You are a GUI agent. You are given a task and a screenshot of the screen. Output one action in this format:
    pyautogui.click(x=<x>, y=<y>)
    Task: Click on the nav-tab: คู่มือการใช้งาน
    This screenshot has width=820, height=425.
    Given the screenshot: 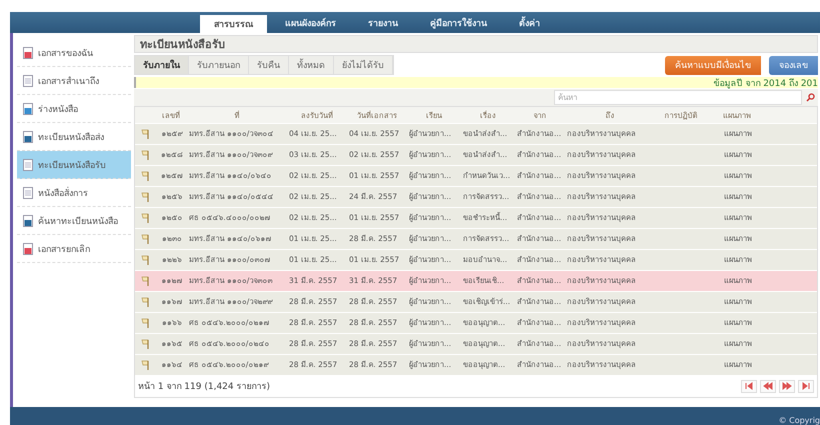 What is the action you would take?
    pyautogui.click(x=458, y=22)
    